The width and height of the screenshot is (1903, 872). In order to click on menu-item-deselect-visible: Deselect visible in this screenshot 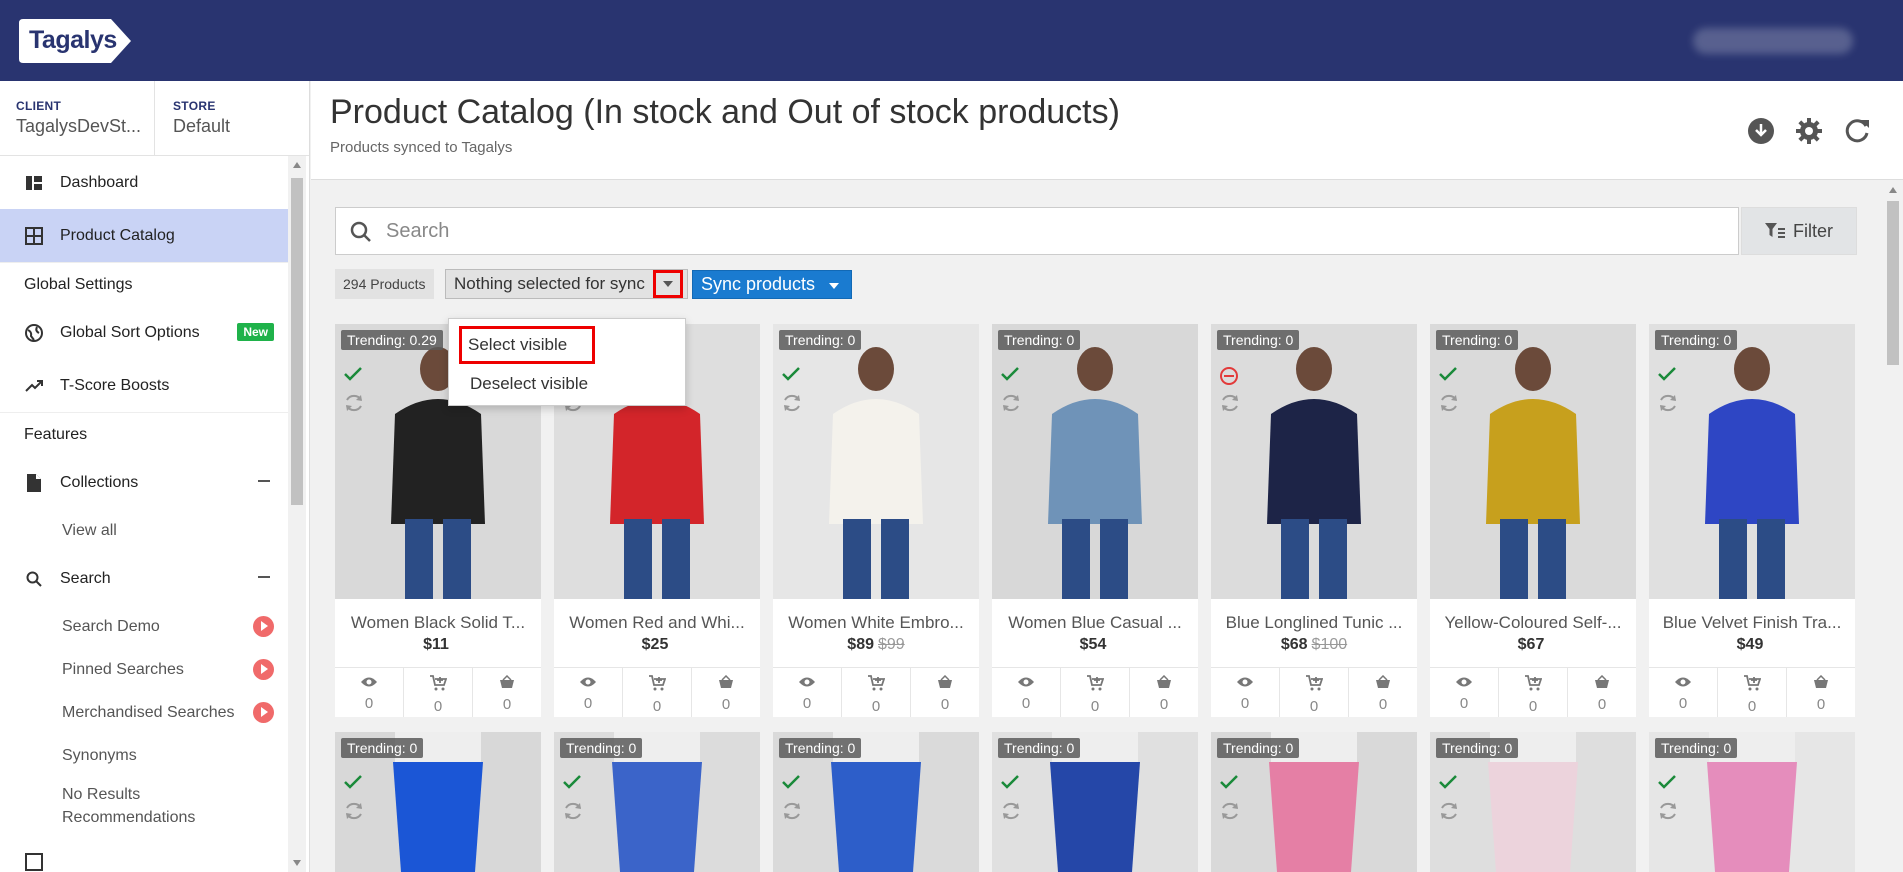, I will do `click(525, 384)`.